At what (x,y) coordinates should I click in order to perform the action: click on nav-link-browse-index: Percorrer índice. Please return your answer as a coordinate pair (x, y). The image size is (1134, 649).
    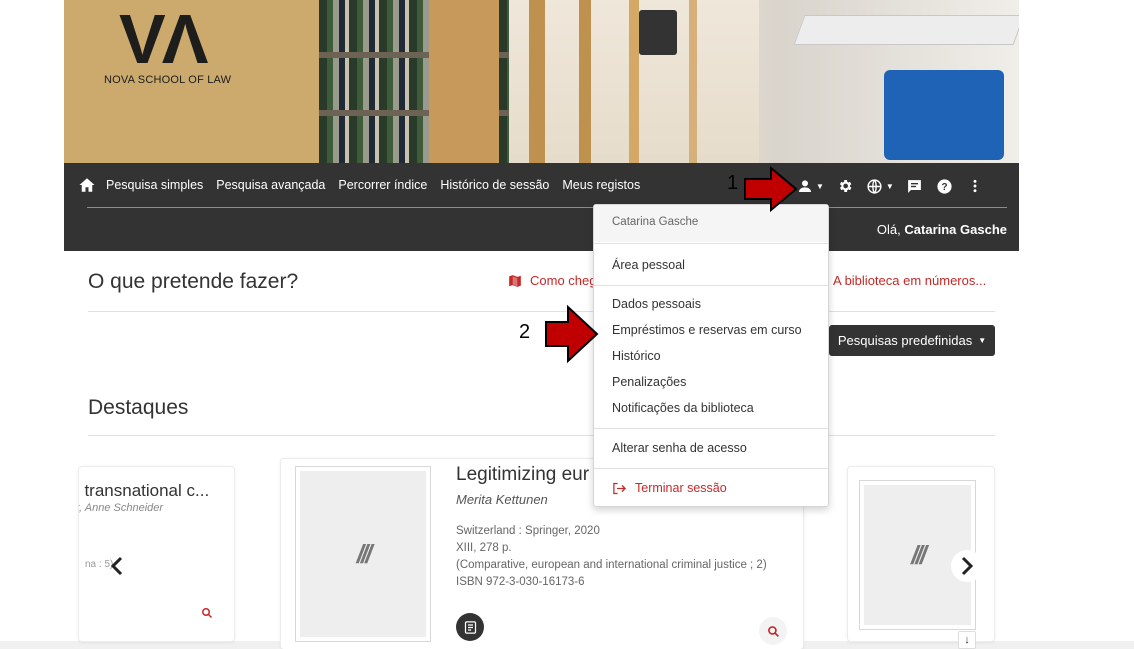
    Looking at the image, I should click on (382, 185).